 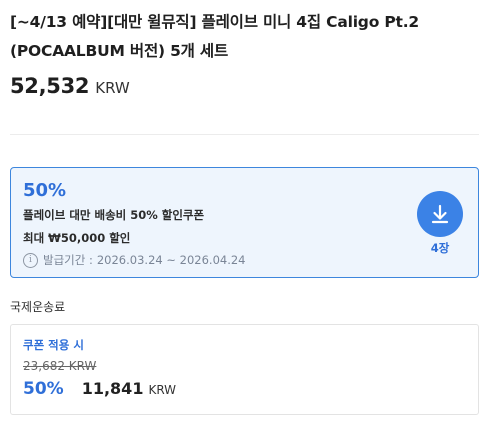 I want to click on shipping-original-price: 23,682 KRW, so click(x=60, y=366).